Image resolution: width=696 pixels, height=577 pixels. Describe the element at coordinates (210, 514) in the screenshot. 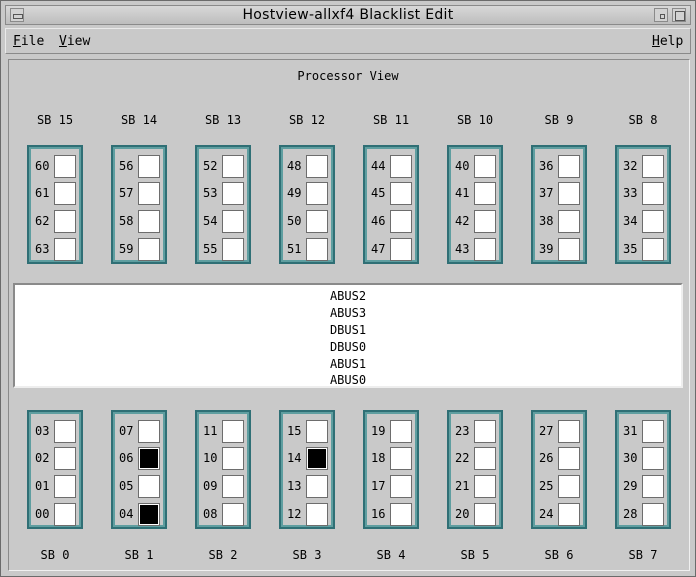

I see `processor-number: 08` at that location.